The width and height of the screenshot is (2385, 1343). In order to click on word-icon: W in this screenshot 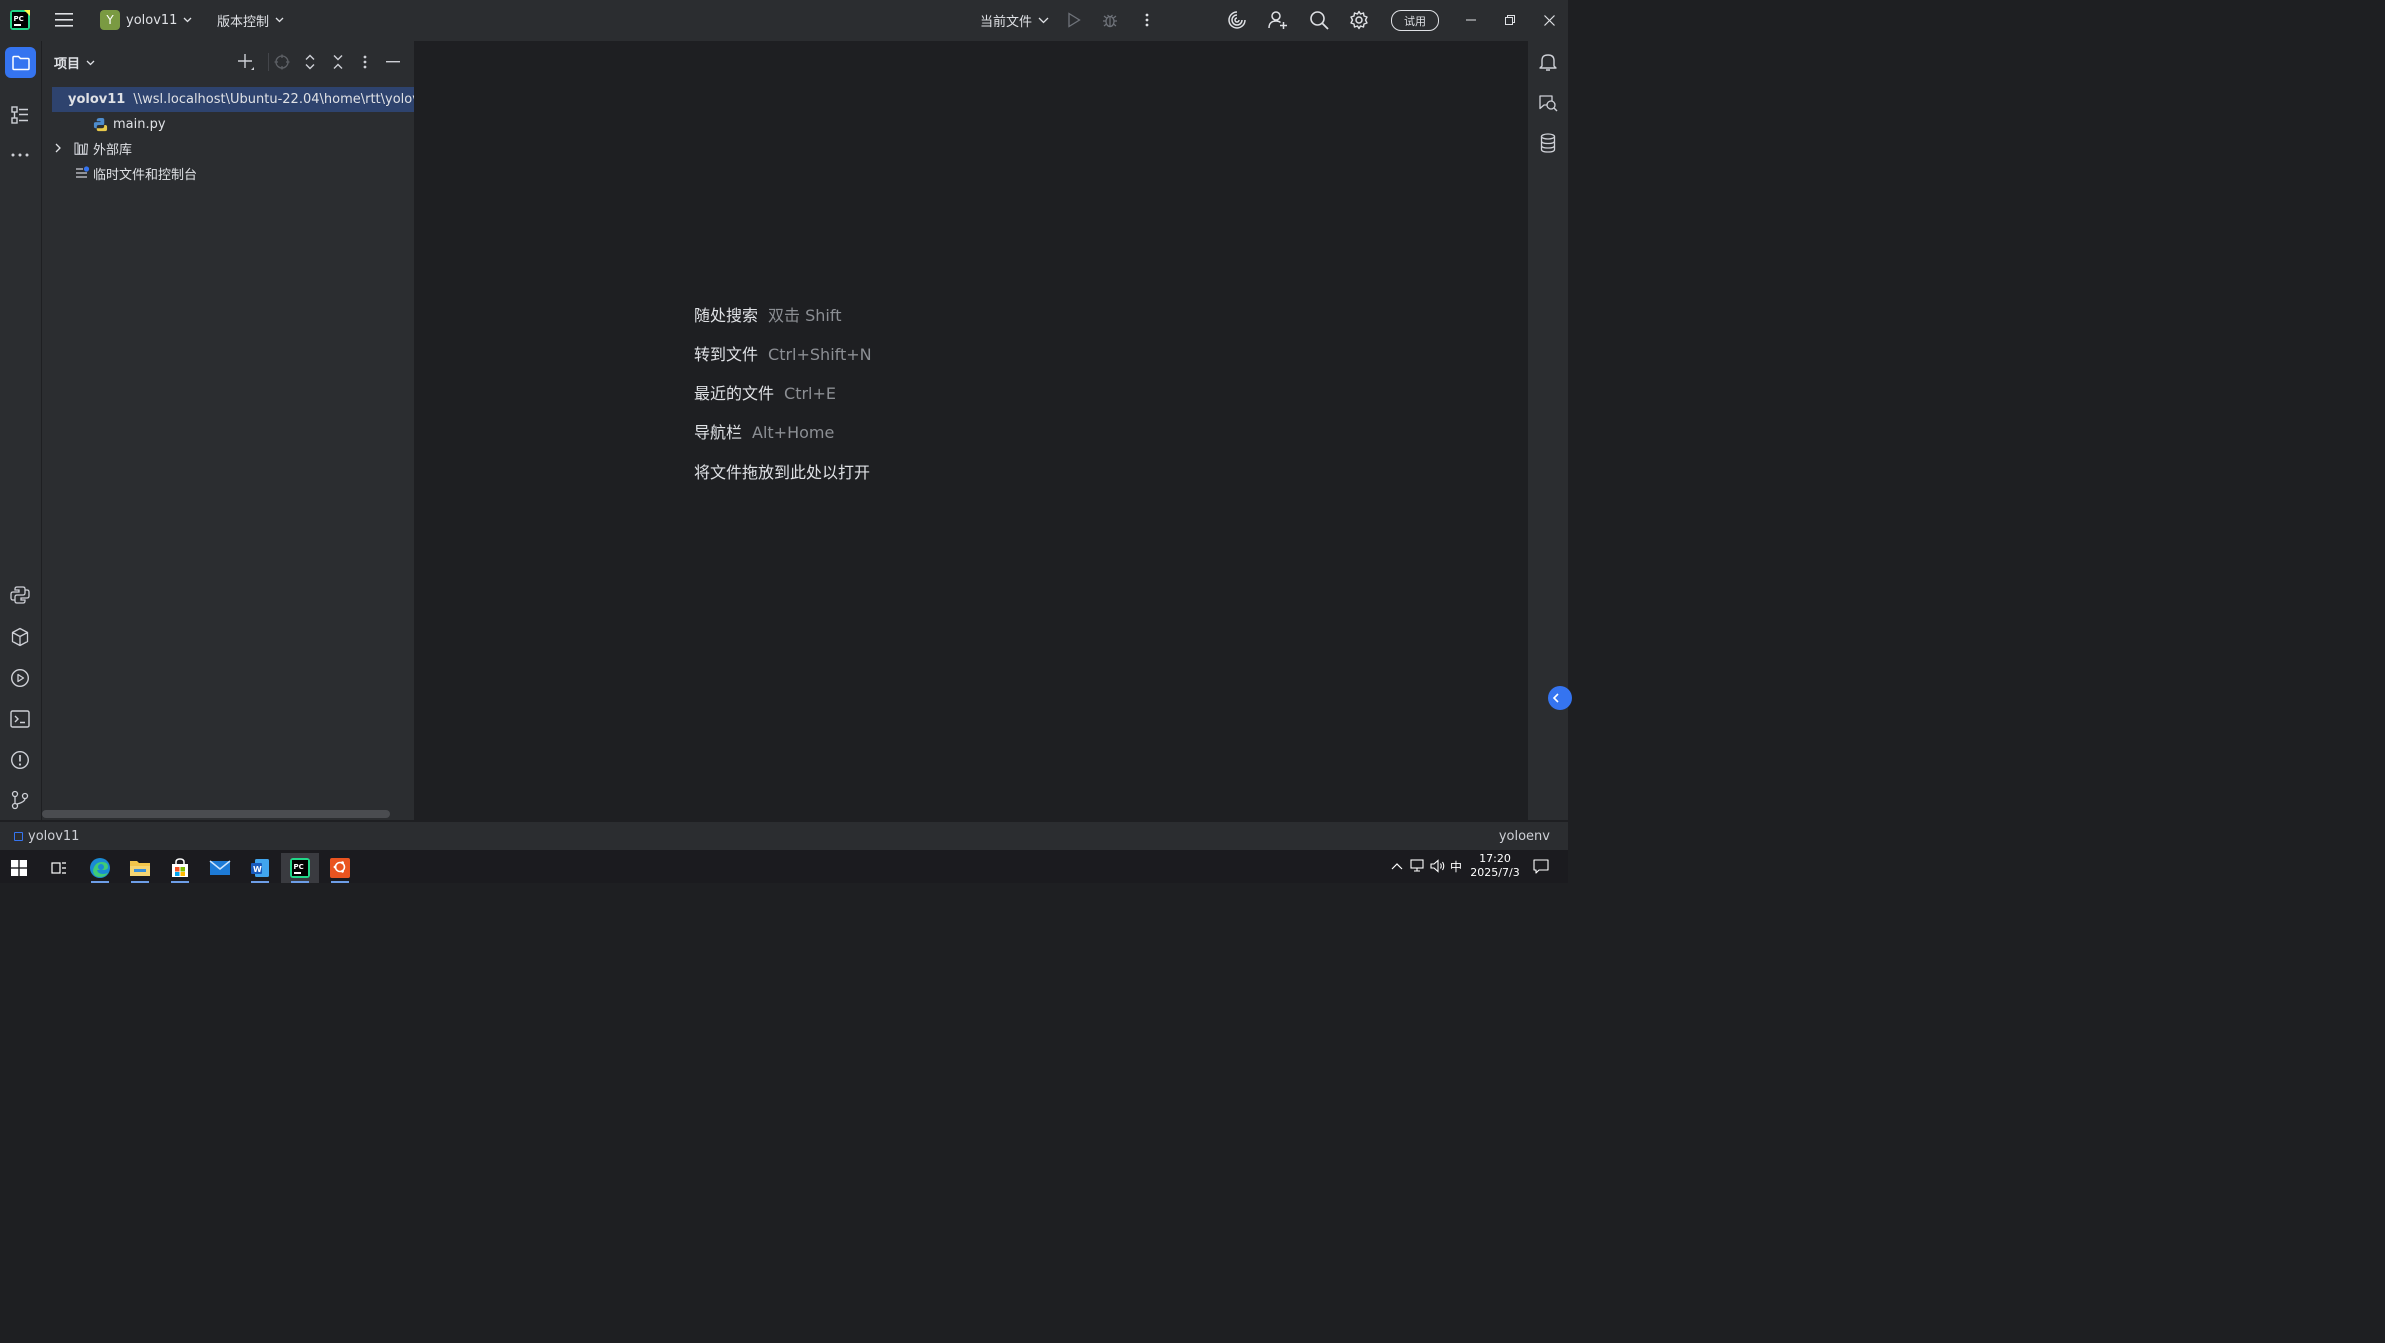, I will do `click(260, 868)`.